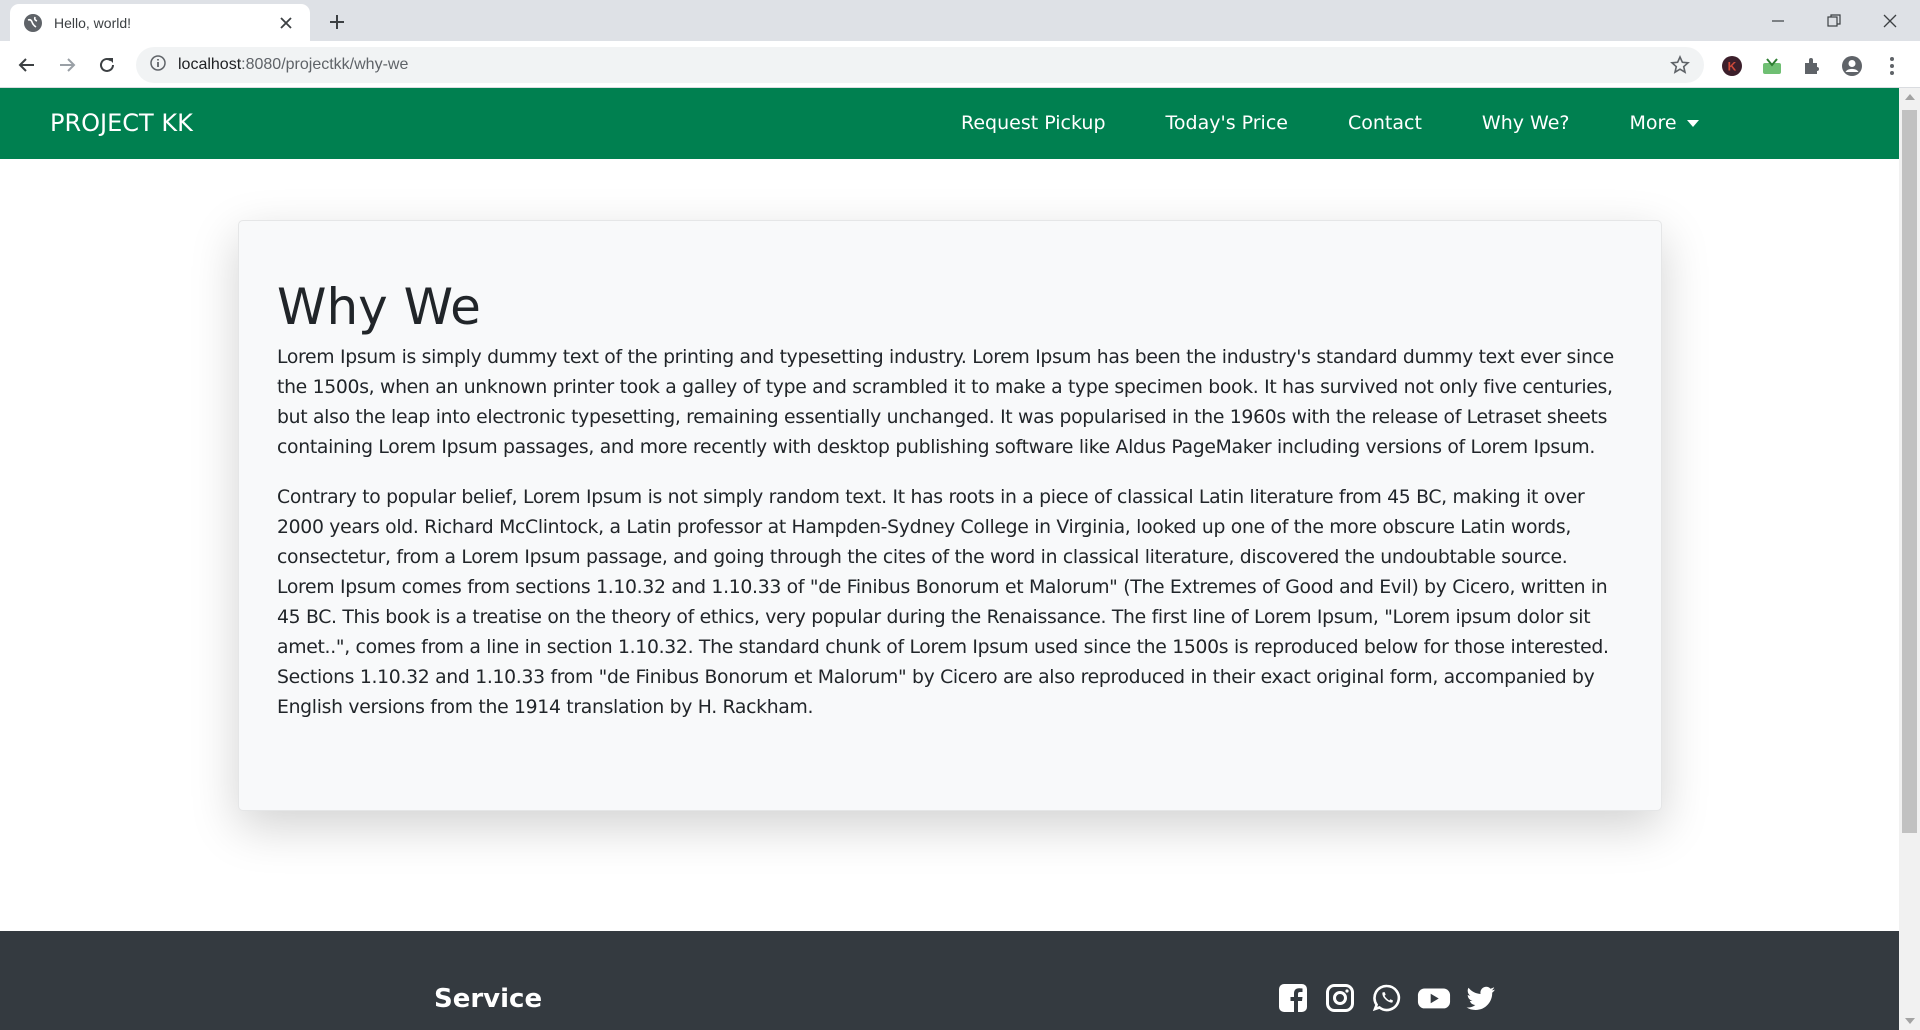  What do you see at coordinates (158, 65) in the screenshot?
I see `info-icon` at bounding box center [158, 65].